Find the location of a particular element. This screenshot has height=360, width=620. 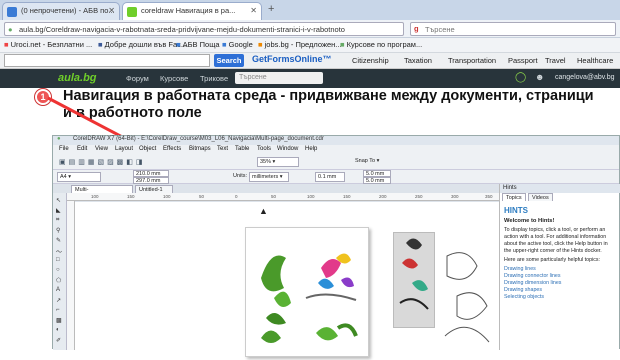

search-button: Search is located at coordinates (229, 60).